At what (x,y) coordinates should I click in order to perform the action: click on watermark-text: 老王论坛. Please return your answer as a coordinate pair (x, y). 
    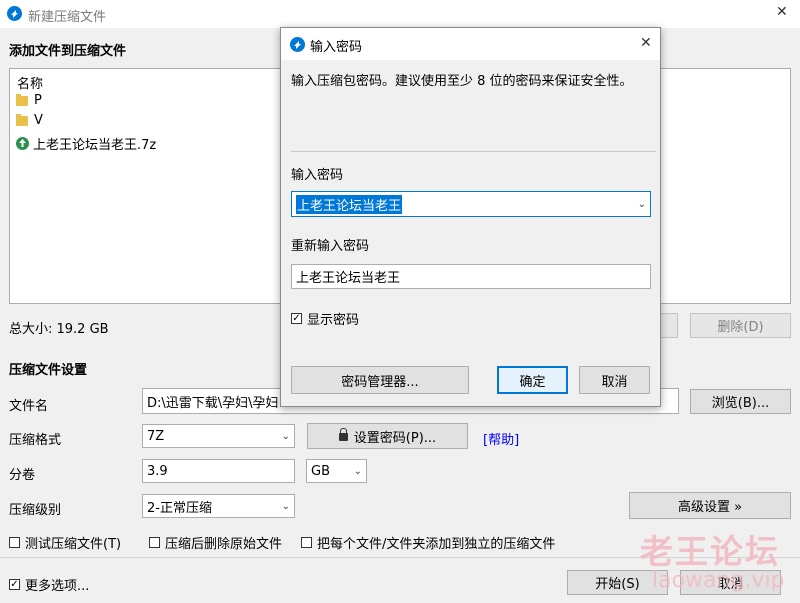
    Looking at the image, I should click on (710, 551).